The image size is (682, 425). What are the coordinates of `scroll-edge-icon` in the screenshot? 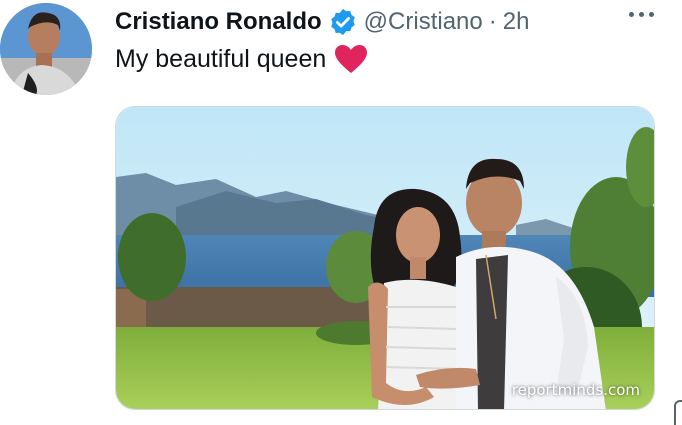 It's located at (678, 412).